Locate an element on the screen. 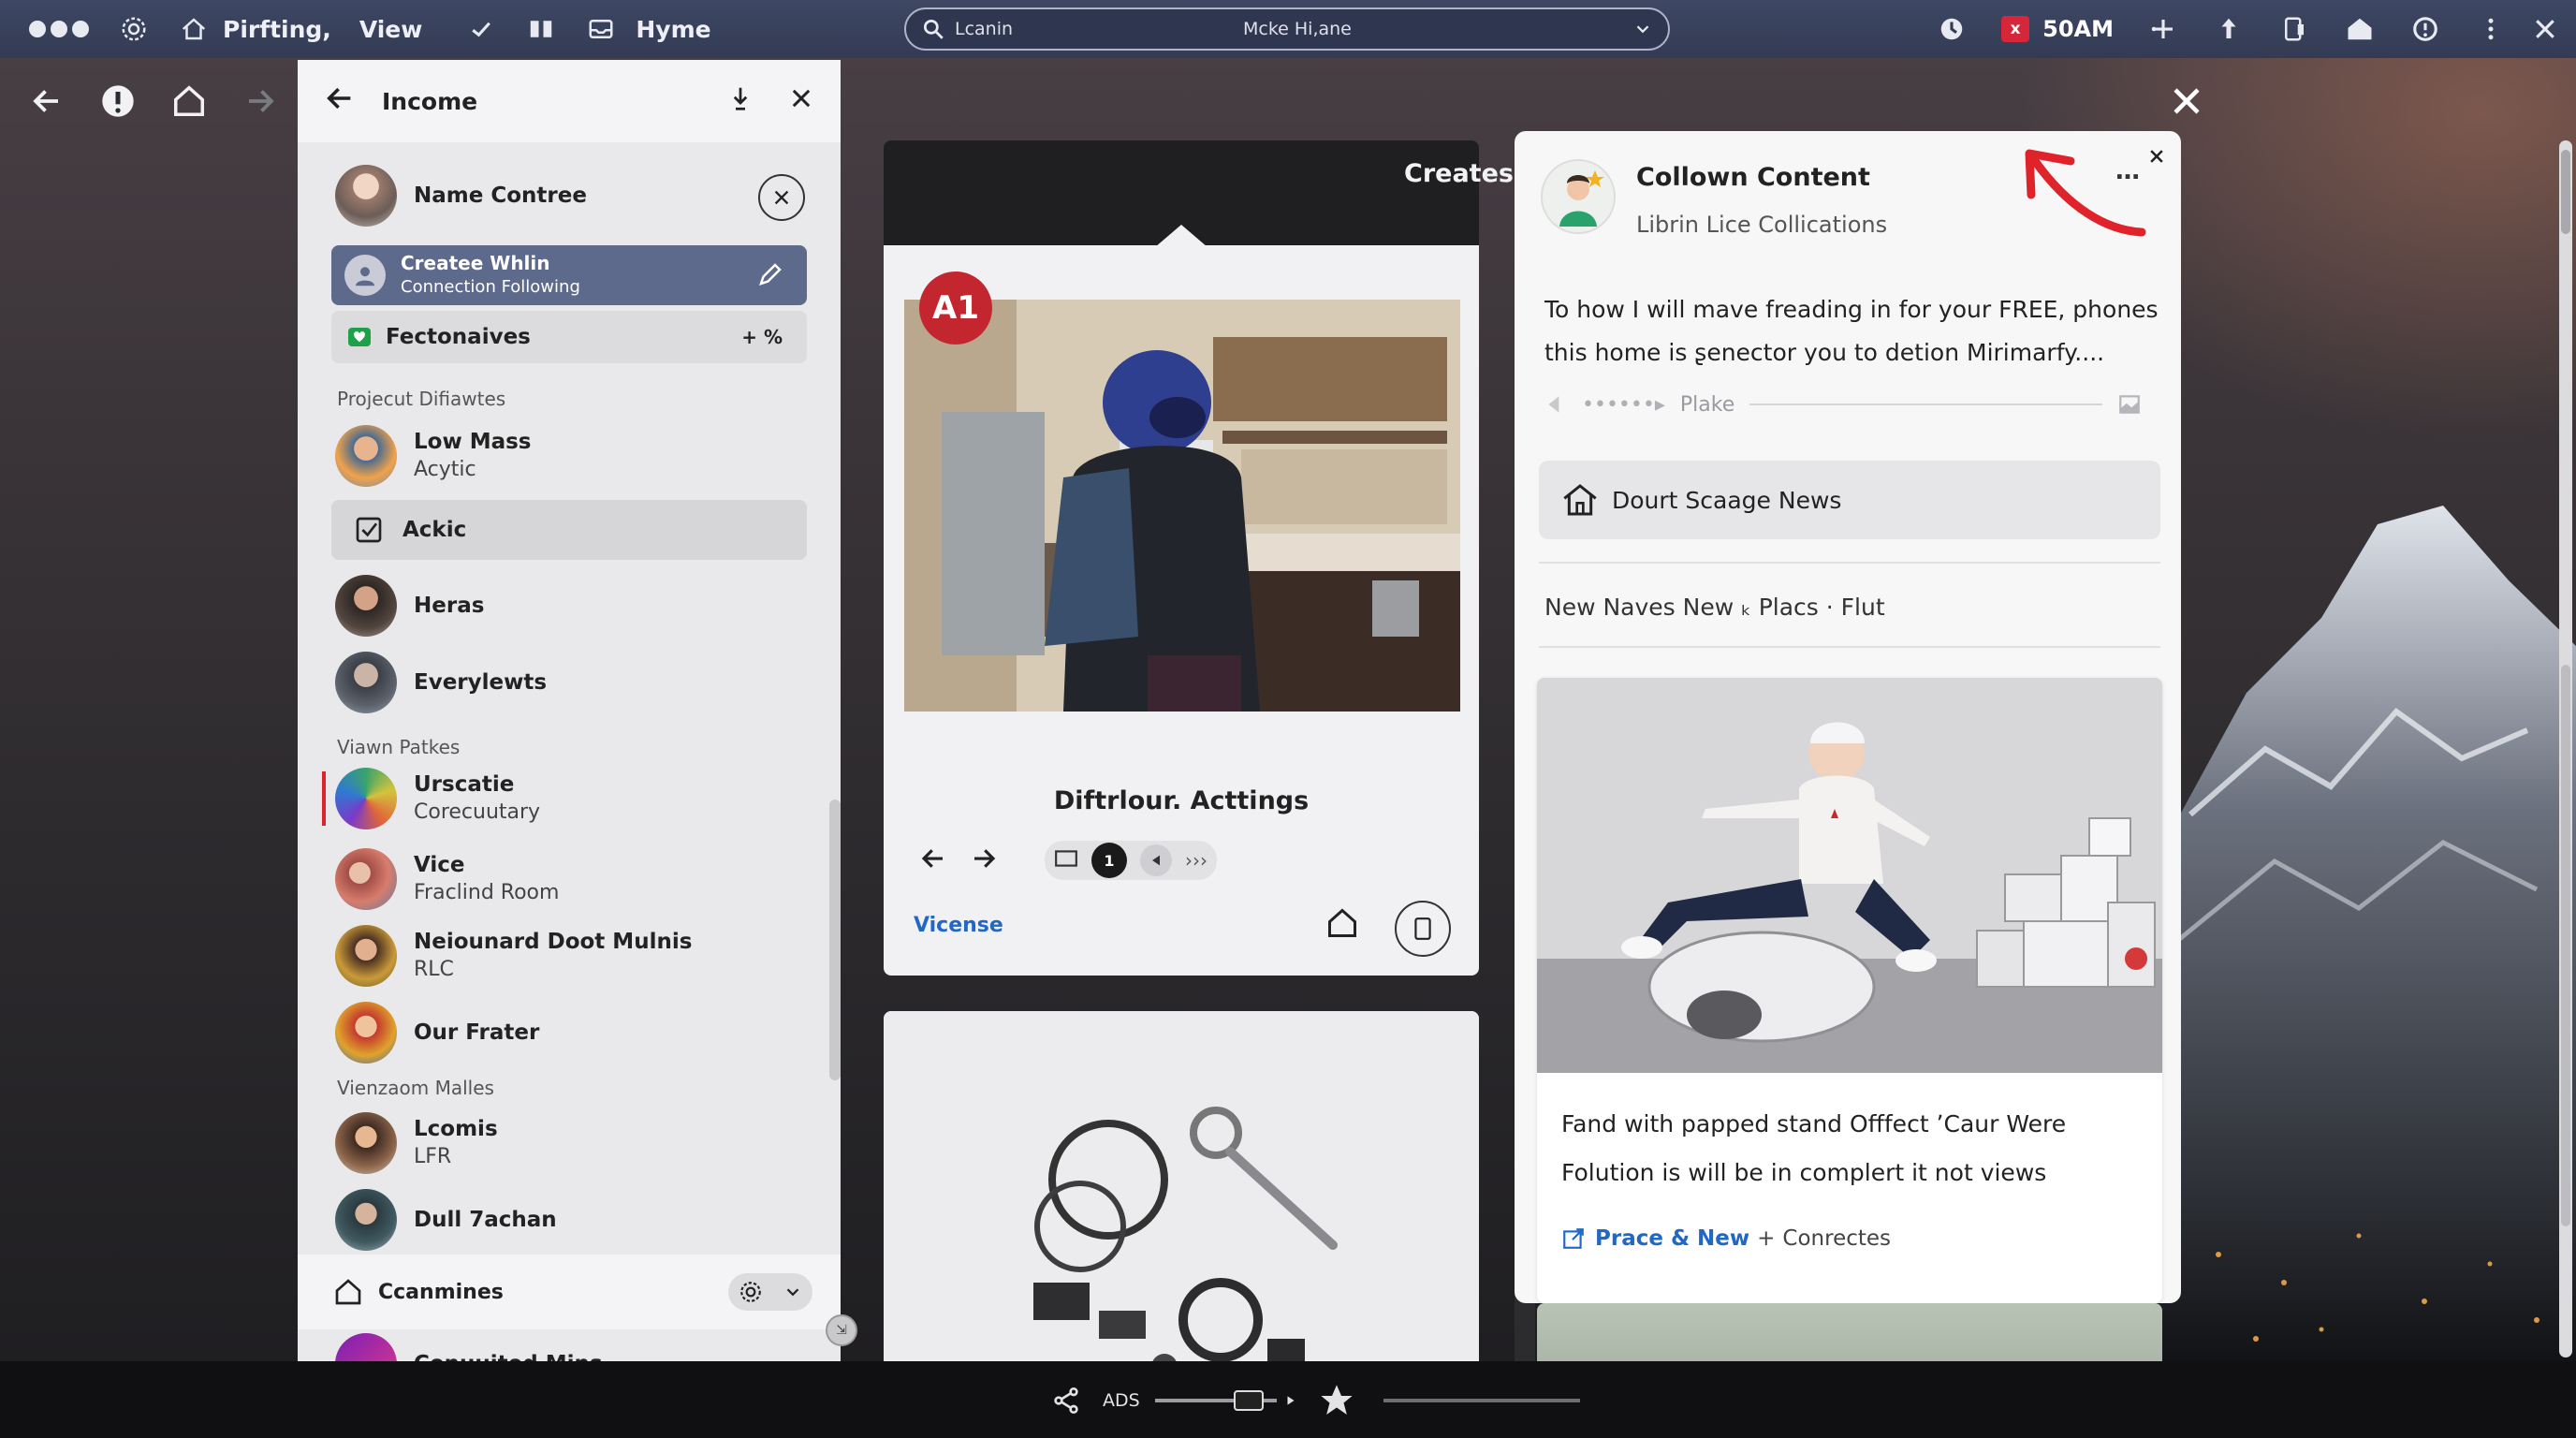  progress-slider is located at coordinates (1481, 1400).